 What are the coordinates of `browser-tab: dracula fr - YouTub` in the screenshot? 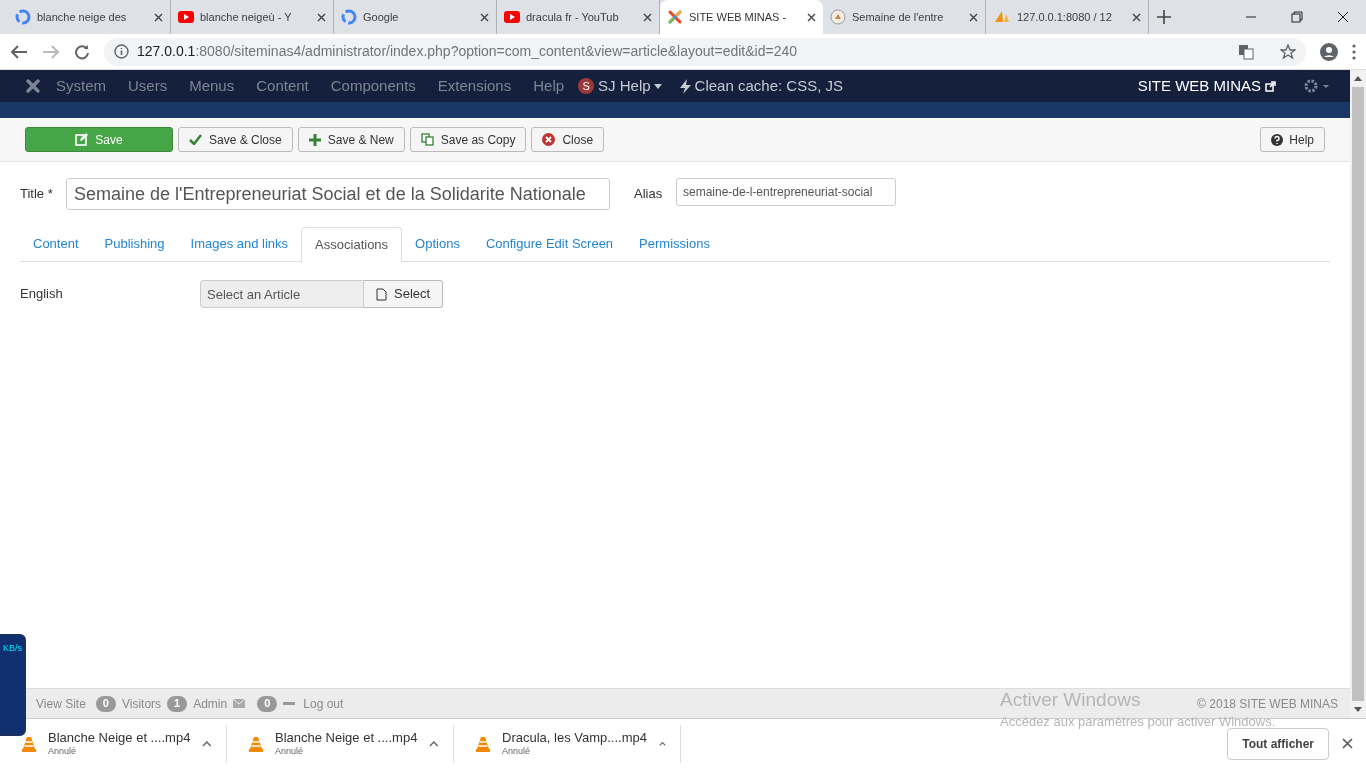 It's located at (578, 17).